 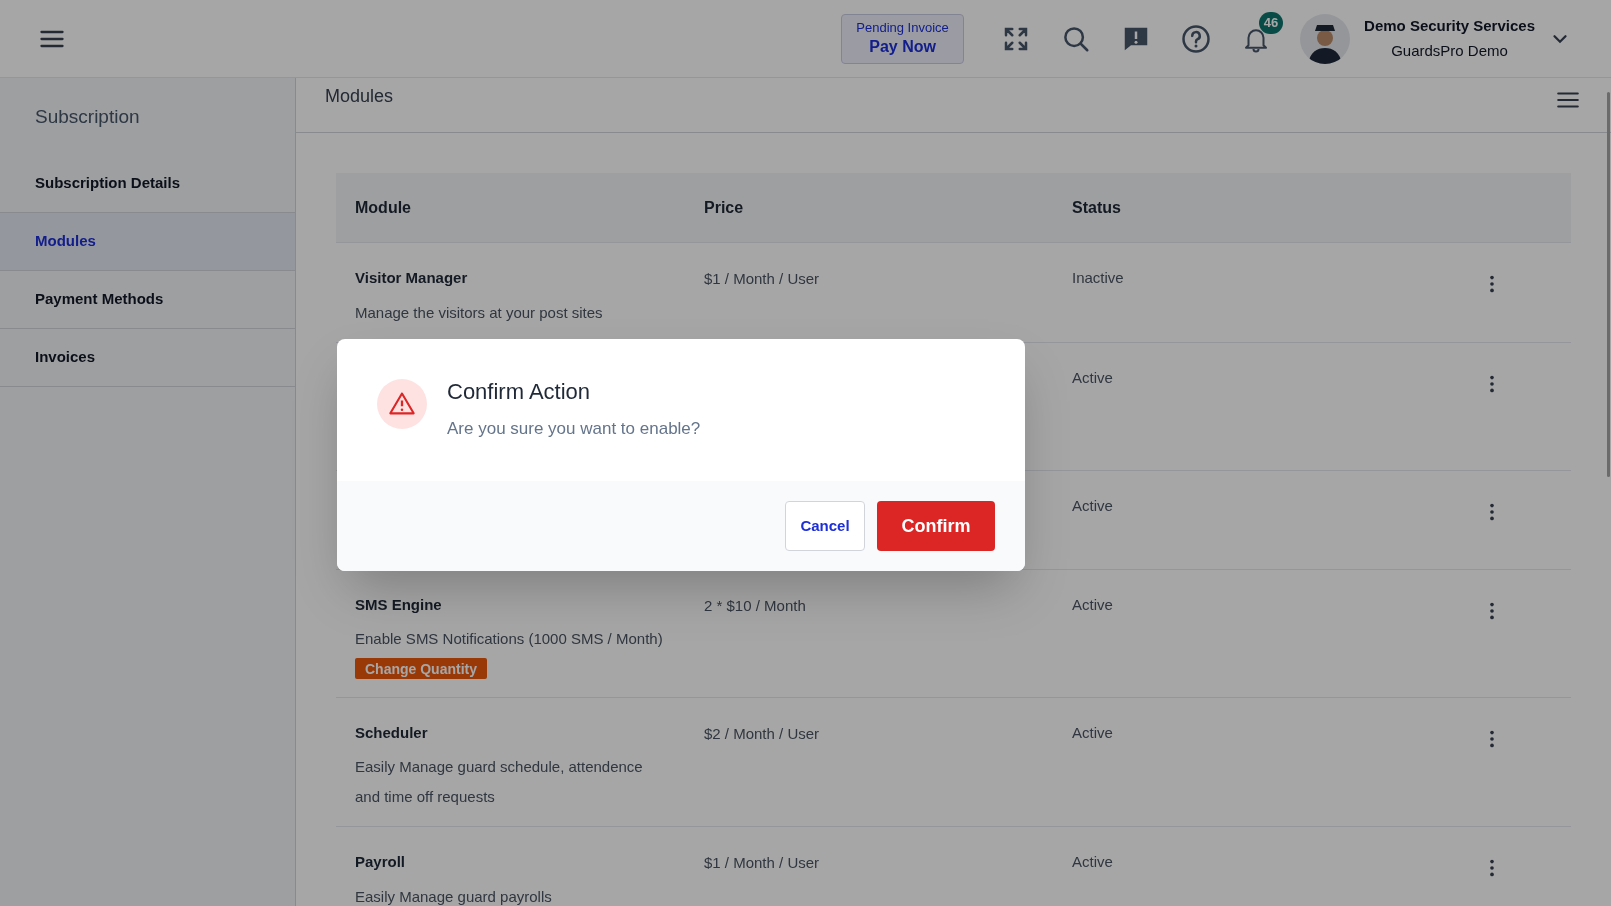 I want to click on module-name: Visitor Manager, so click(x=411, y=278).